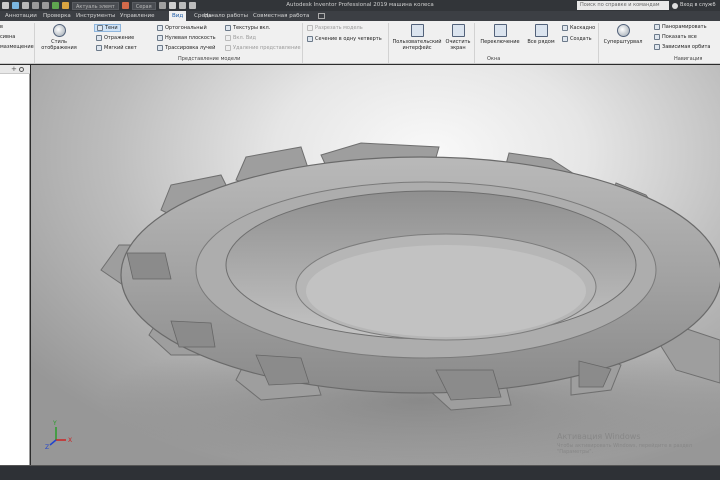 The height and width of the screenshot is (480, 720). I want to click on orbit-label: Зависимая орбита, so click(686, 47).